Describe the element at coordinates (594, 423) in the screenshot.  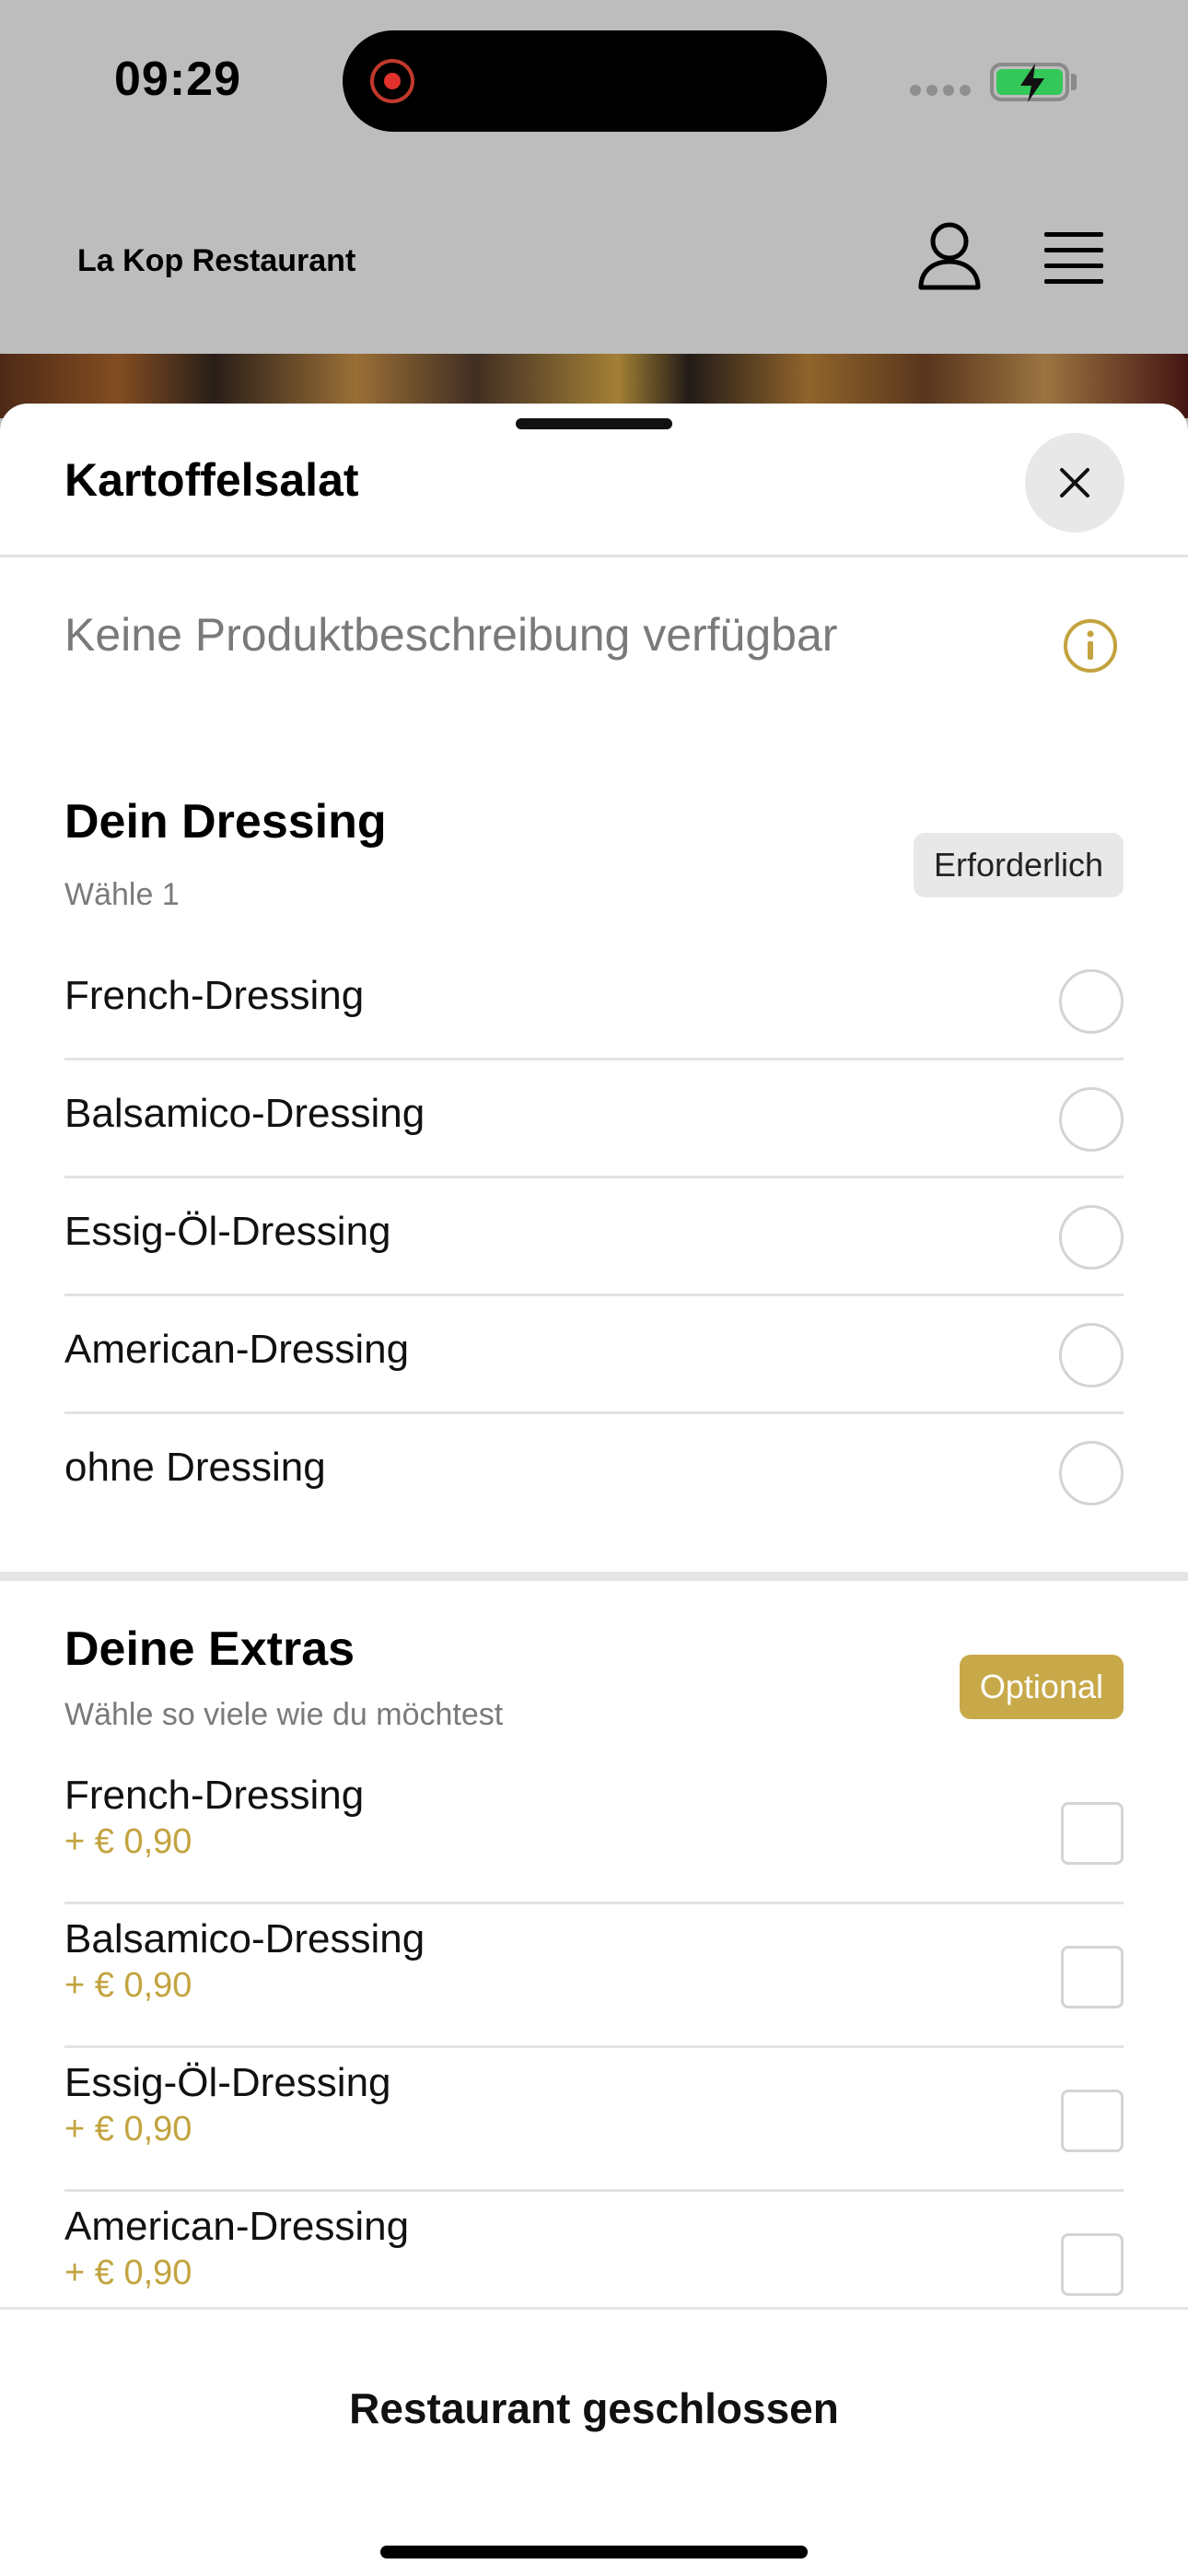
I see `sheet-grabber` at that location.